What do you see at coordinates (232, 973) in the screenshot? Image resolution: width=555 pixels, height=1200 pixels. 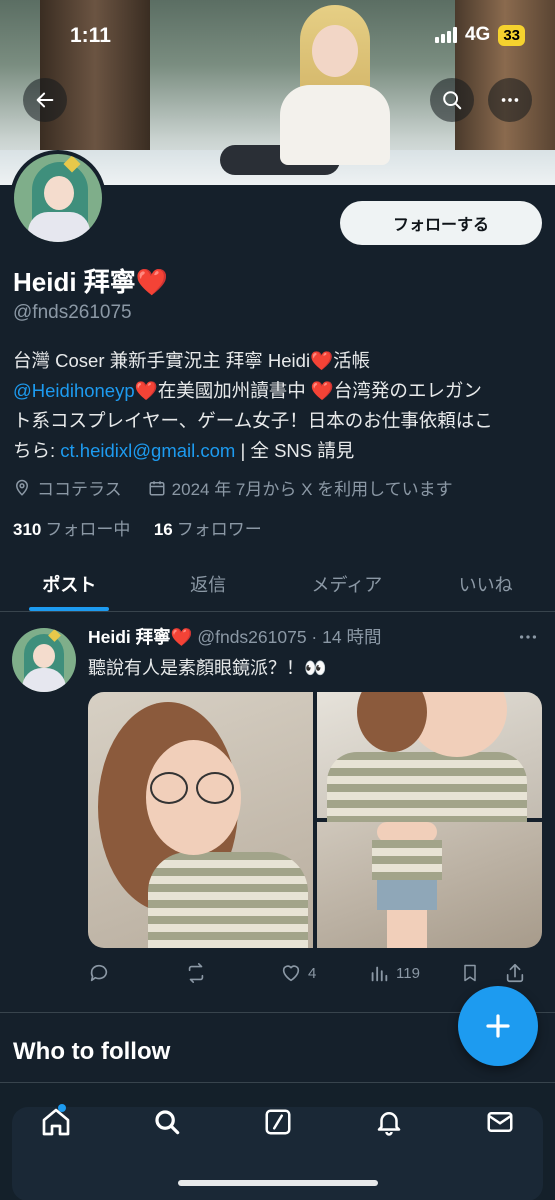 I see `repost-button` at bounding box center [232, 973].